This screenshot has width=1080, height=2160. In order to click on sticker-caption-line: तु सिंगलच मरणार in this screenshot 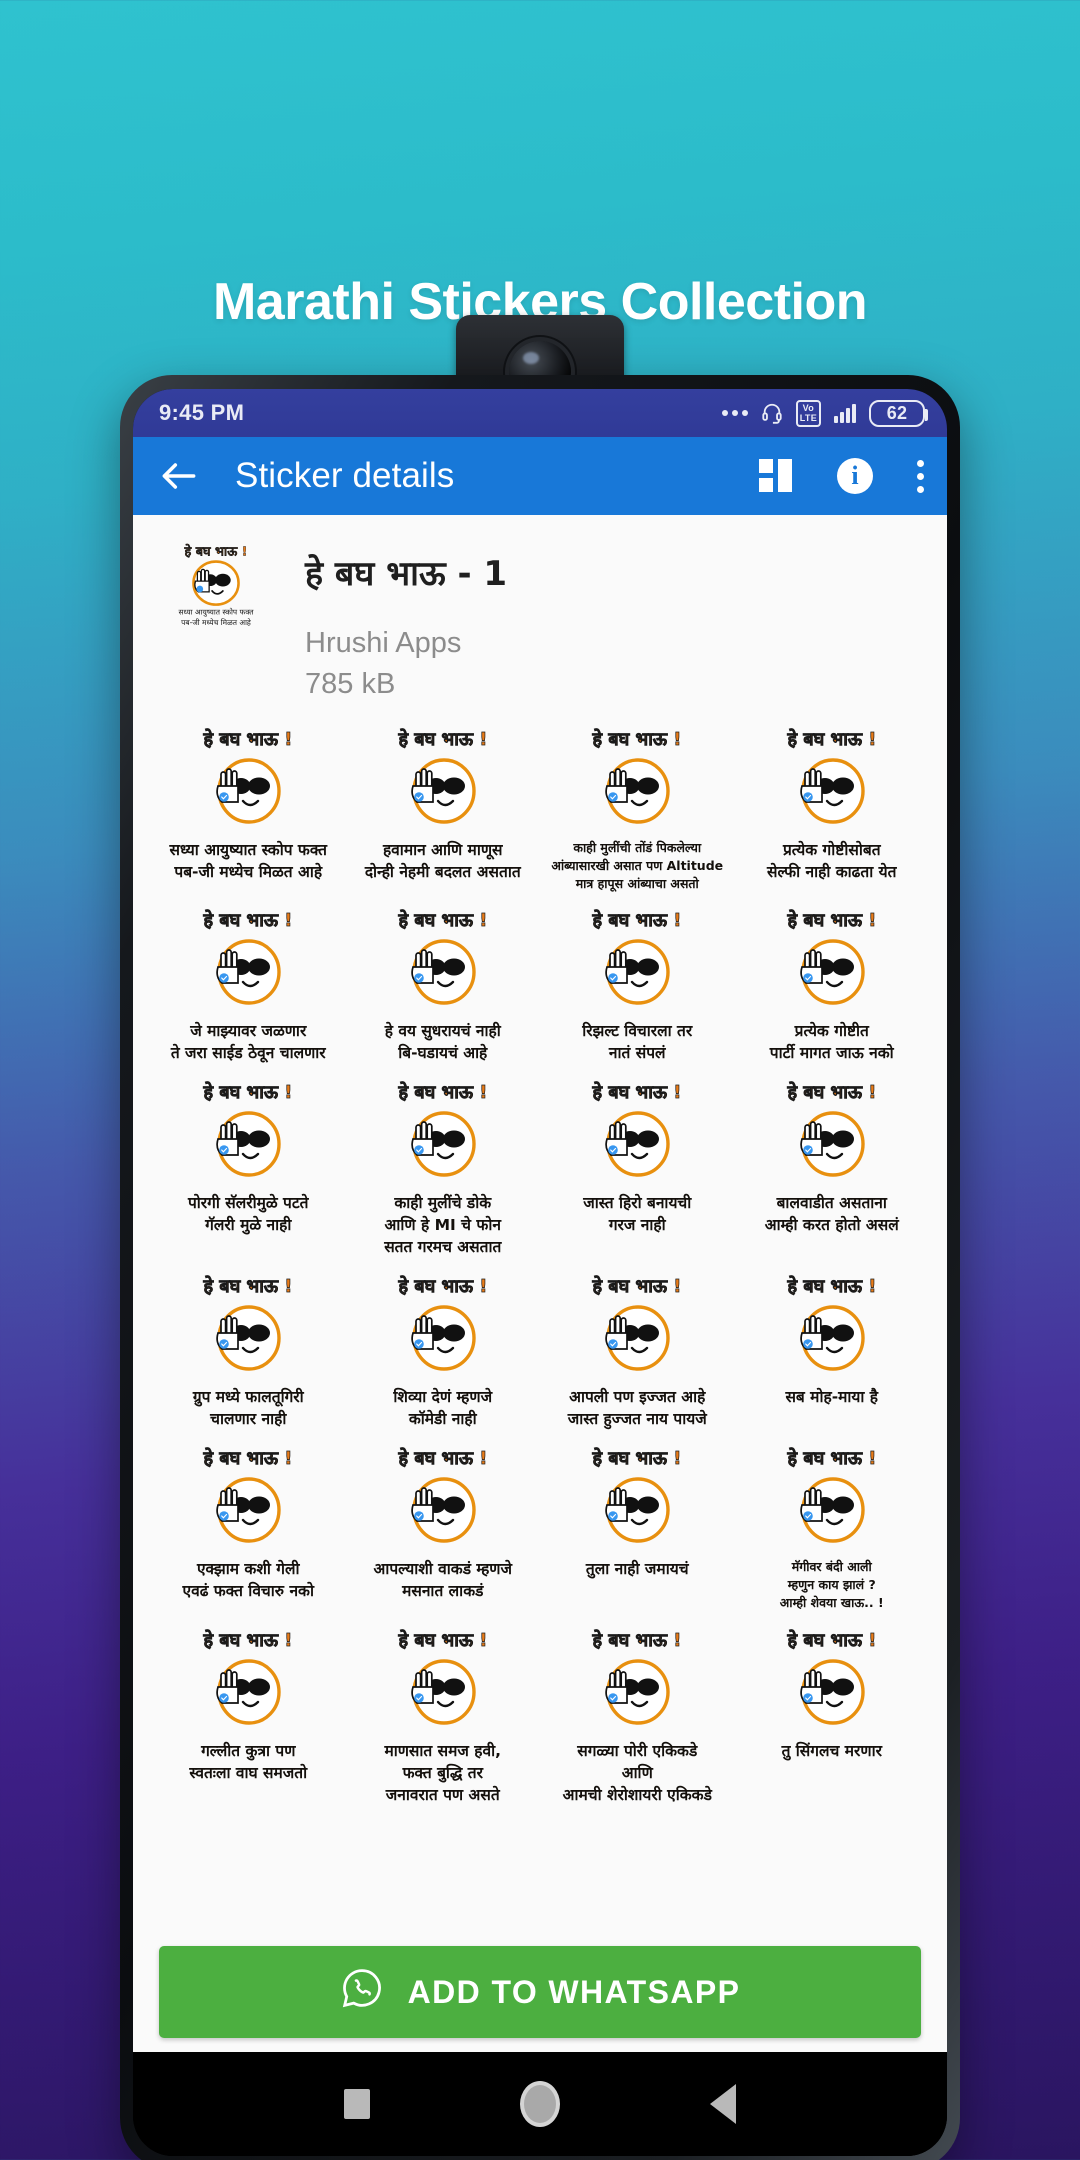, I will do `click(831, 1750)`.